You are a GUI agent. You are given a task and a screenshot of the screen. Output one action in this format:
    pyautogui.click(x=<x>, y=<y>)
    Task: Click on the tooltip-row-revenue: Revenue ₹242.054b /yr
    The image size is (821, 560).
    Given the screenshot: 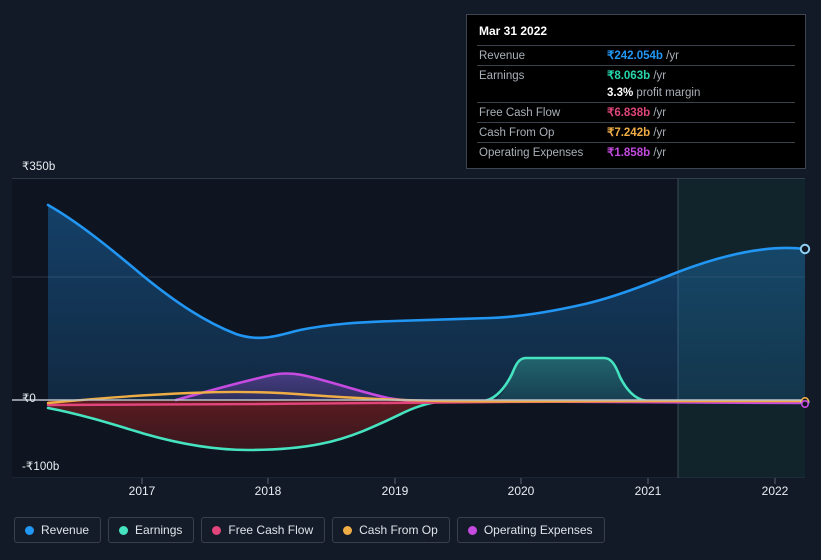 What is the action you would take?
    pyautogui.click(x=636, y=55)
    